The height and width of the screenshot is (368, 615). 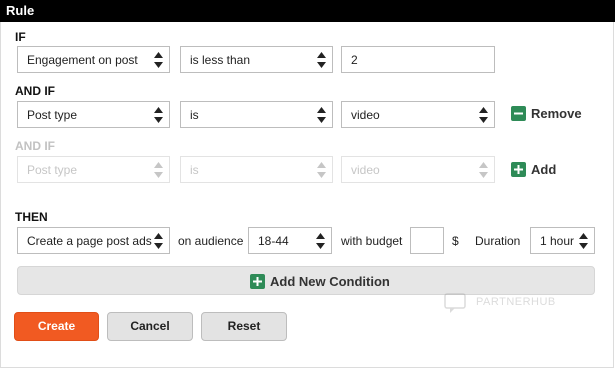 I want to click on window-titlebar: Rule, so click(x=307, y=11).